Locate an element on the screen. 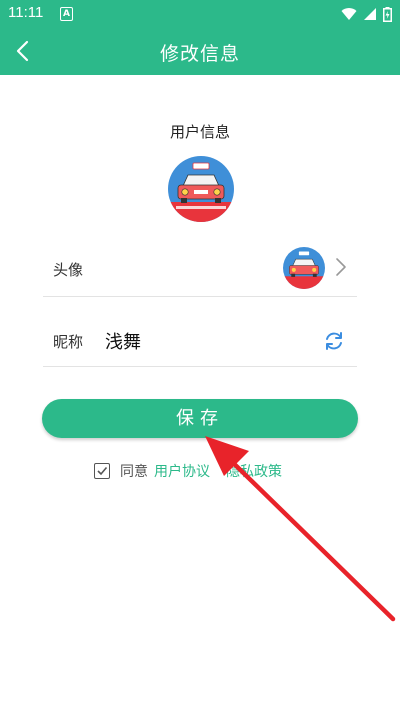 This screenshot has width=400, height=711. agreement-row: 同意 用户协议 隐私政策 is located at coordinates (188, 471).